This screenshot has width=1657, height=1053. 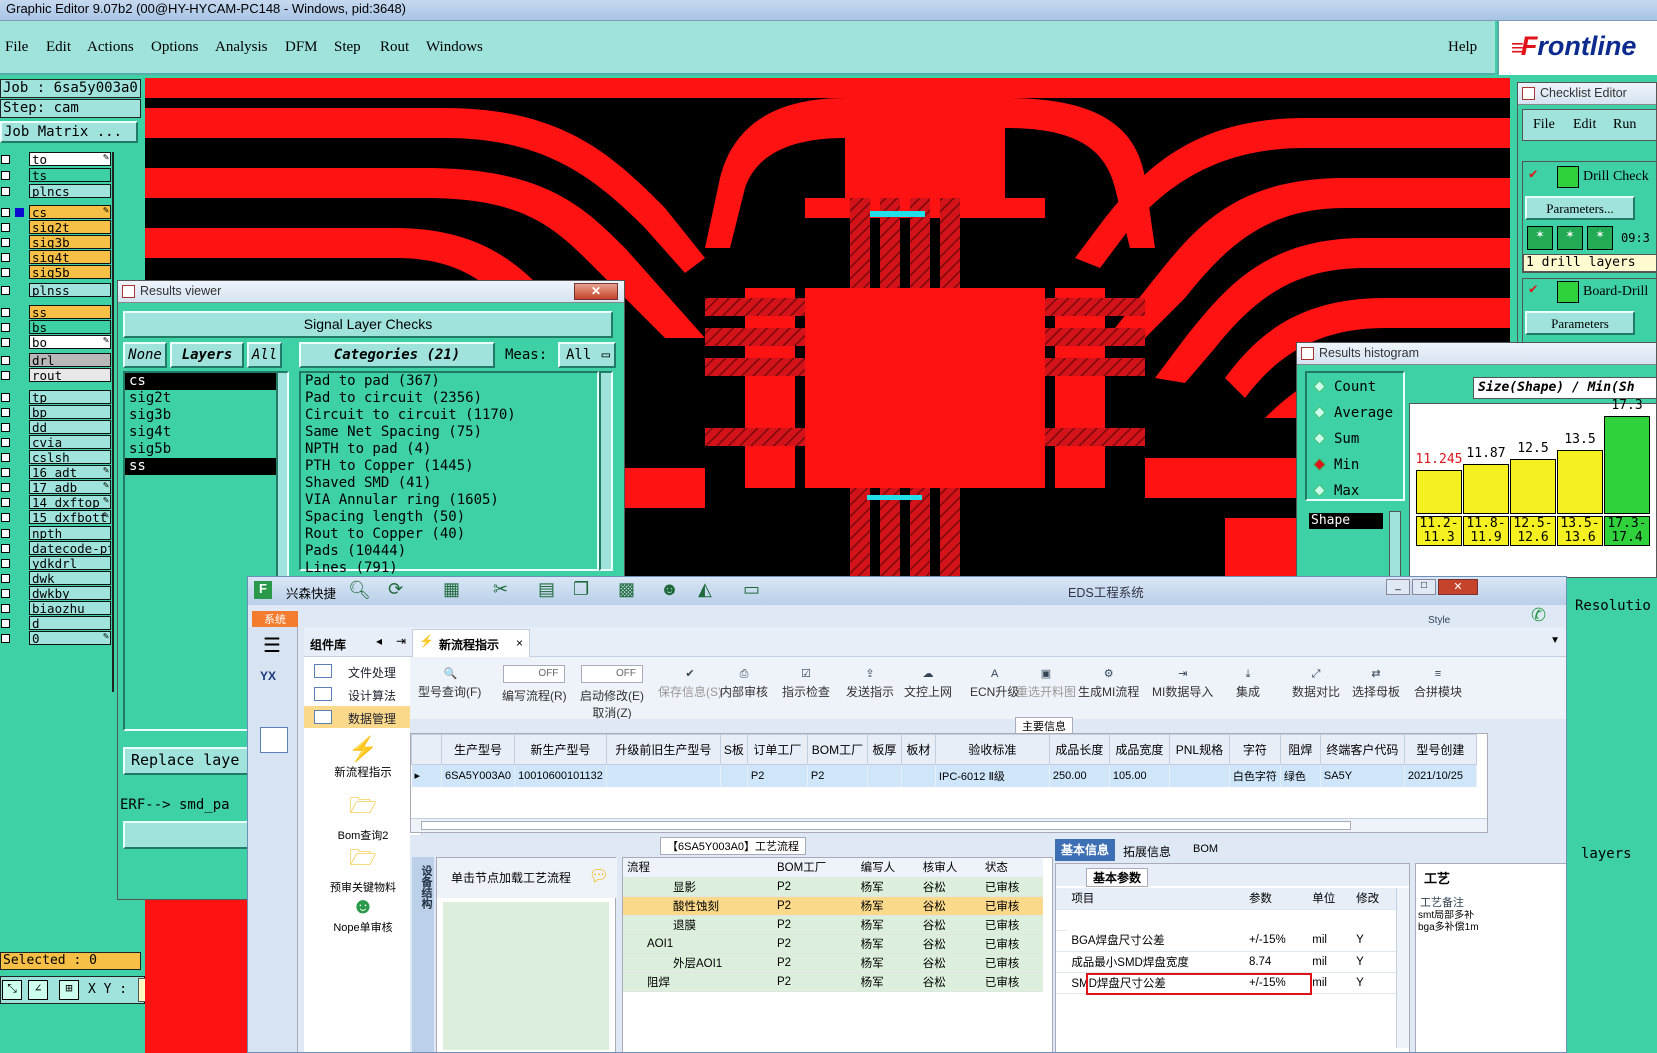 I want to click on menu-help: Help, so click(x=1462, y=47).